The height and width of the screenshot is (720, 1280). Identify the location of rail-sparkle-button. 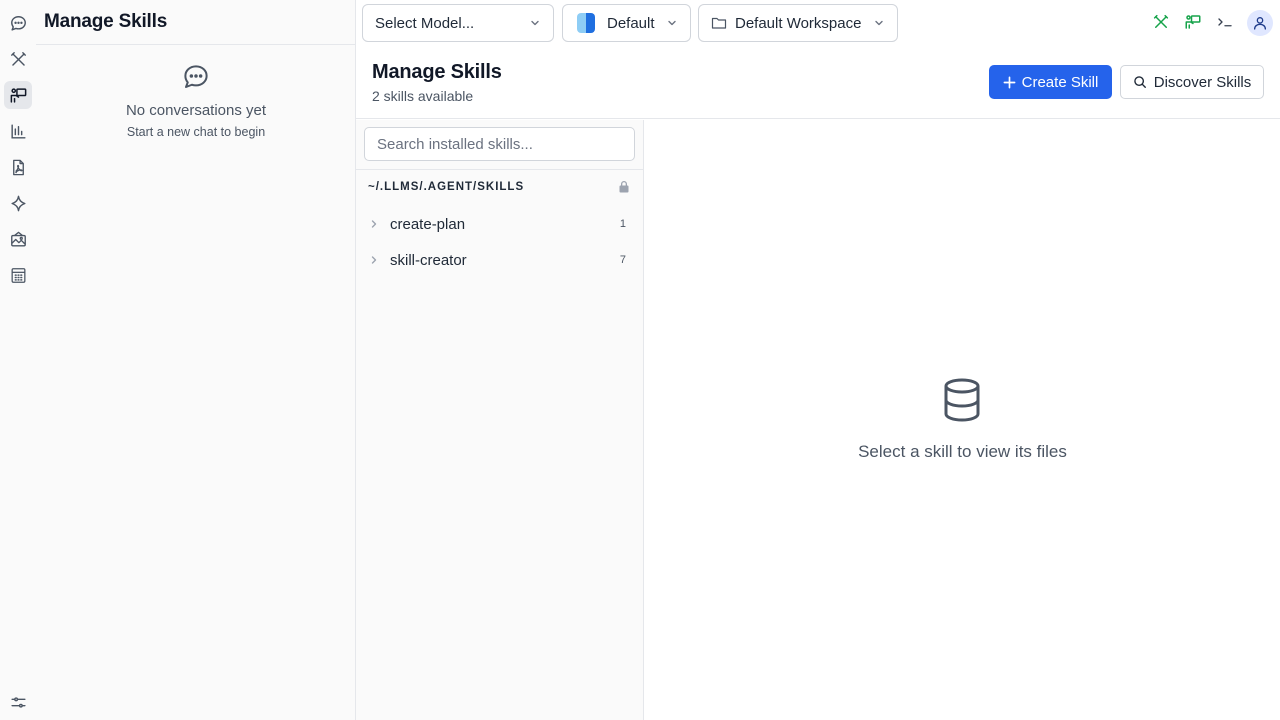
(18, 203).